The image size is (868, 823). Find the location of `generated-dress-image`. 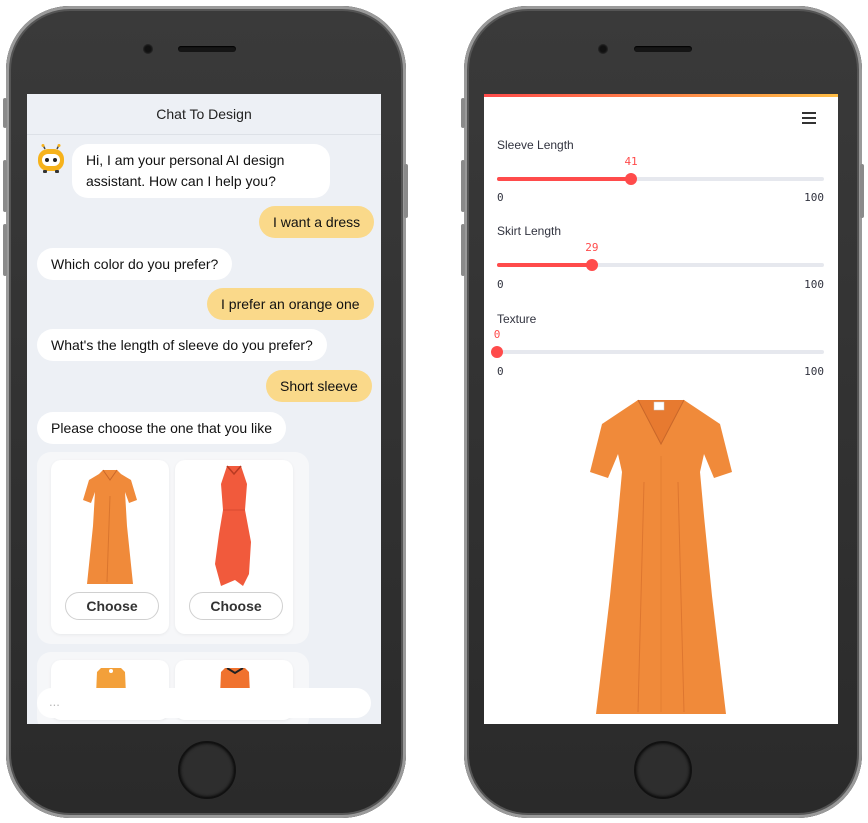

generated-dress-image is located at coordinates (661, 556).